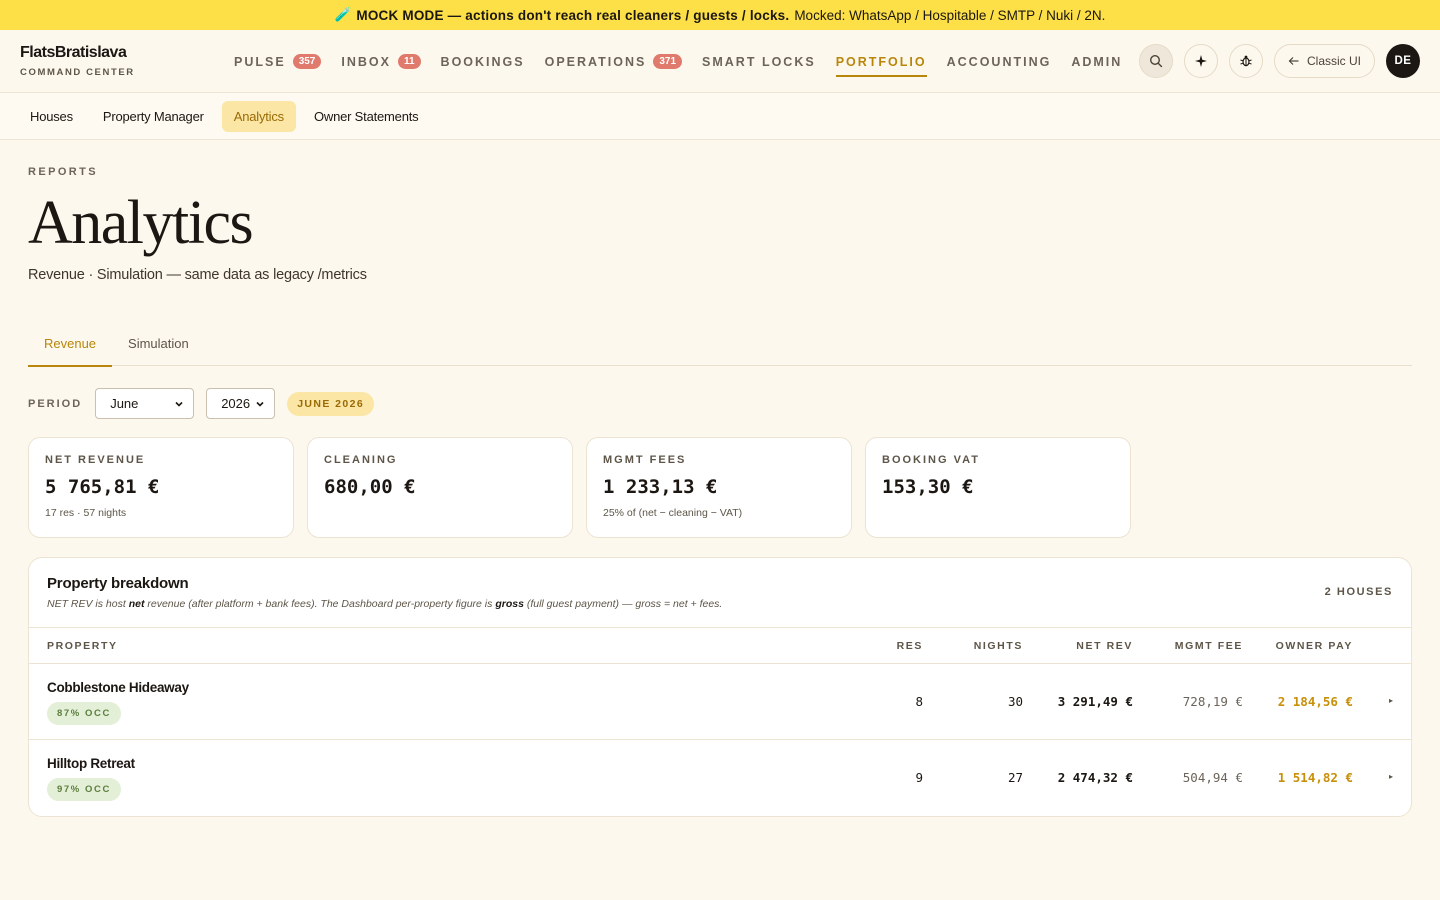 The height and width of the screenshot is (900, 1440). What do you see at coordinates (331, 403) in the screenshot?
I see `period-badge: JUNE 2026` at bounding box center [331, 403].